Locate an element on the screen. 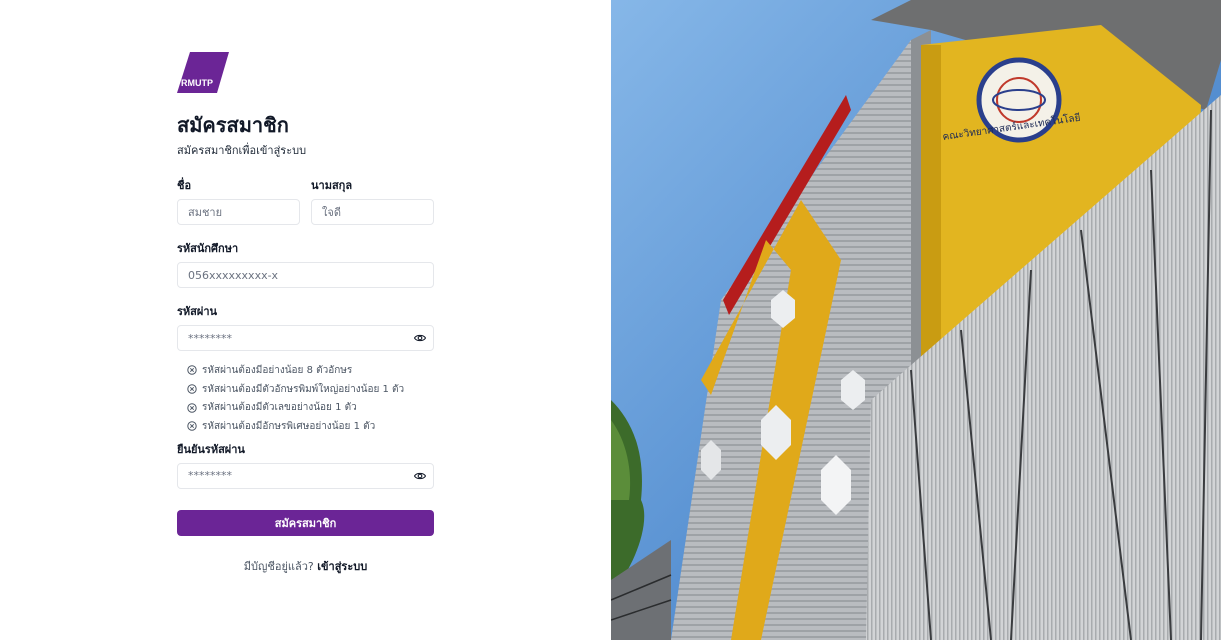 The width and height of the screenshot is (1221, 640). rmutp-logo: RMUTP is located at coordinates (203, 72).